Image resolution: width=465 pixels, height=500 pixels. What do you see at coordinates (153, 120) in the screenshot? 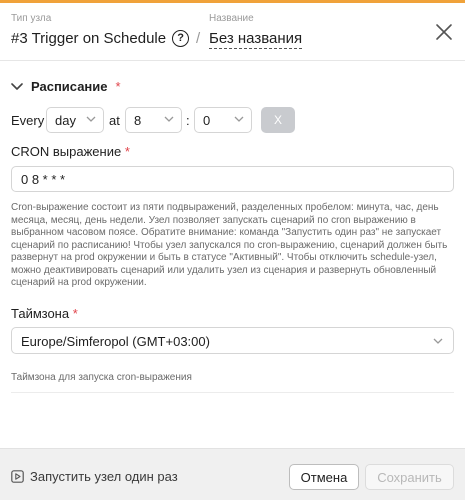
I see `hour-select: 8` at bounding box center [153, 120].